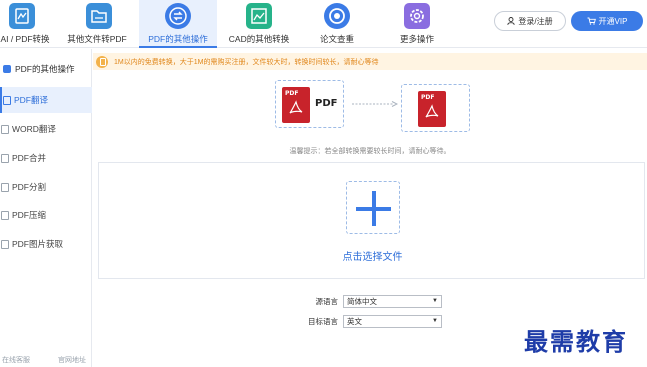 The image size is (647, 367). I want to click on source-language-label: 源语言, so click(327, 301).